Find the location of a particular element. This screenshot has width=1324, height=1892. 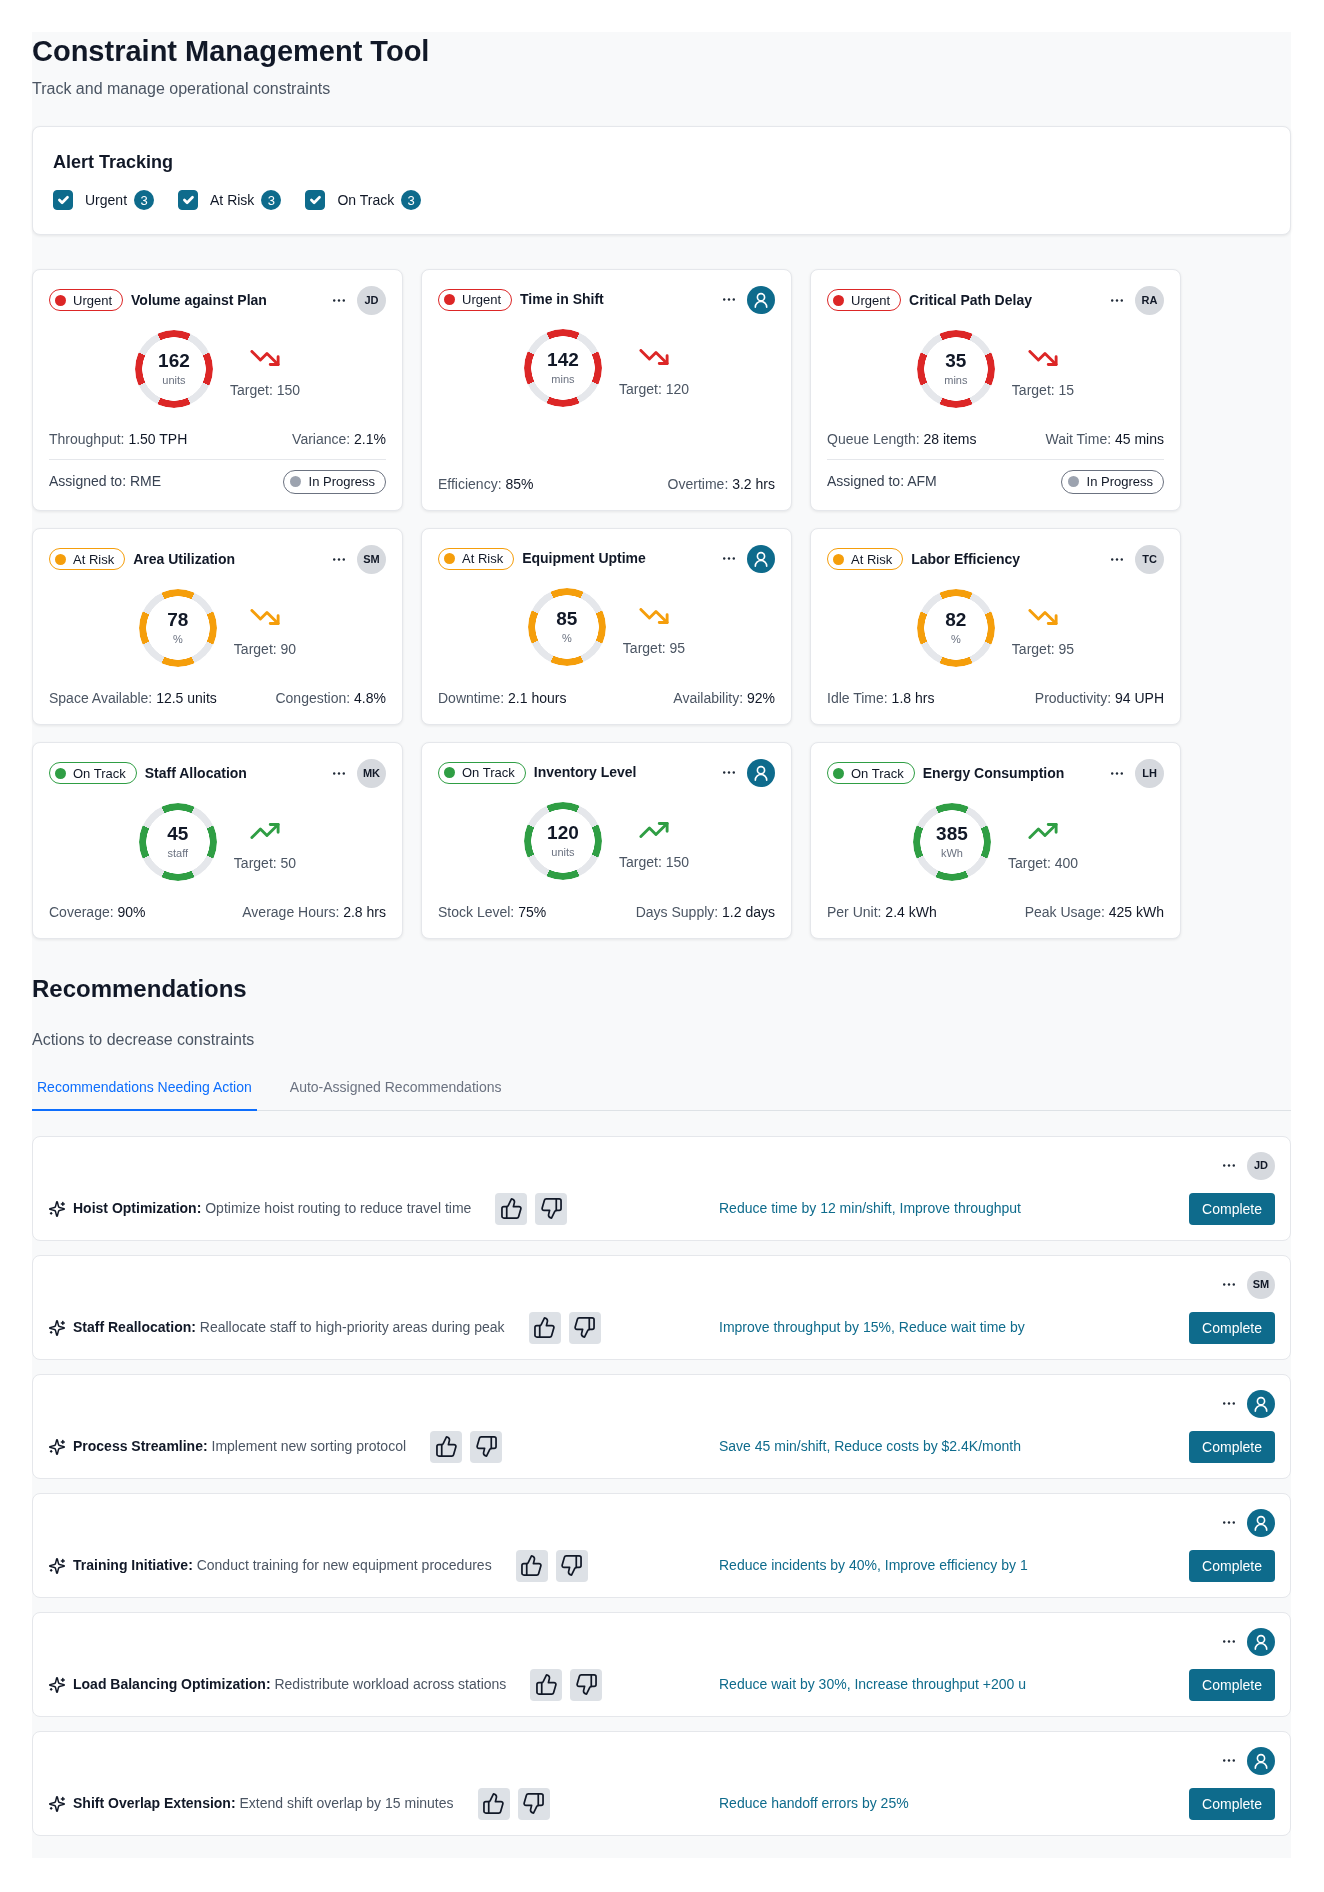

status-label: At Risk is located at coordinates (94, 559).